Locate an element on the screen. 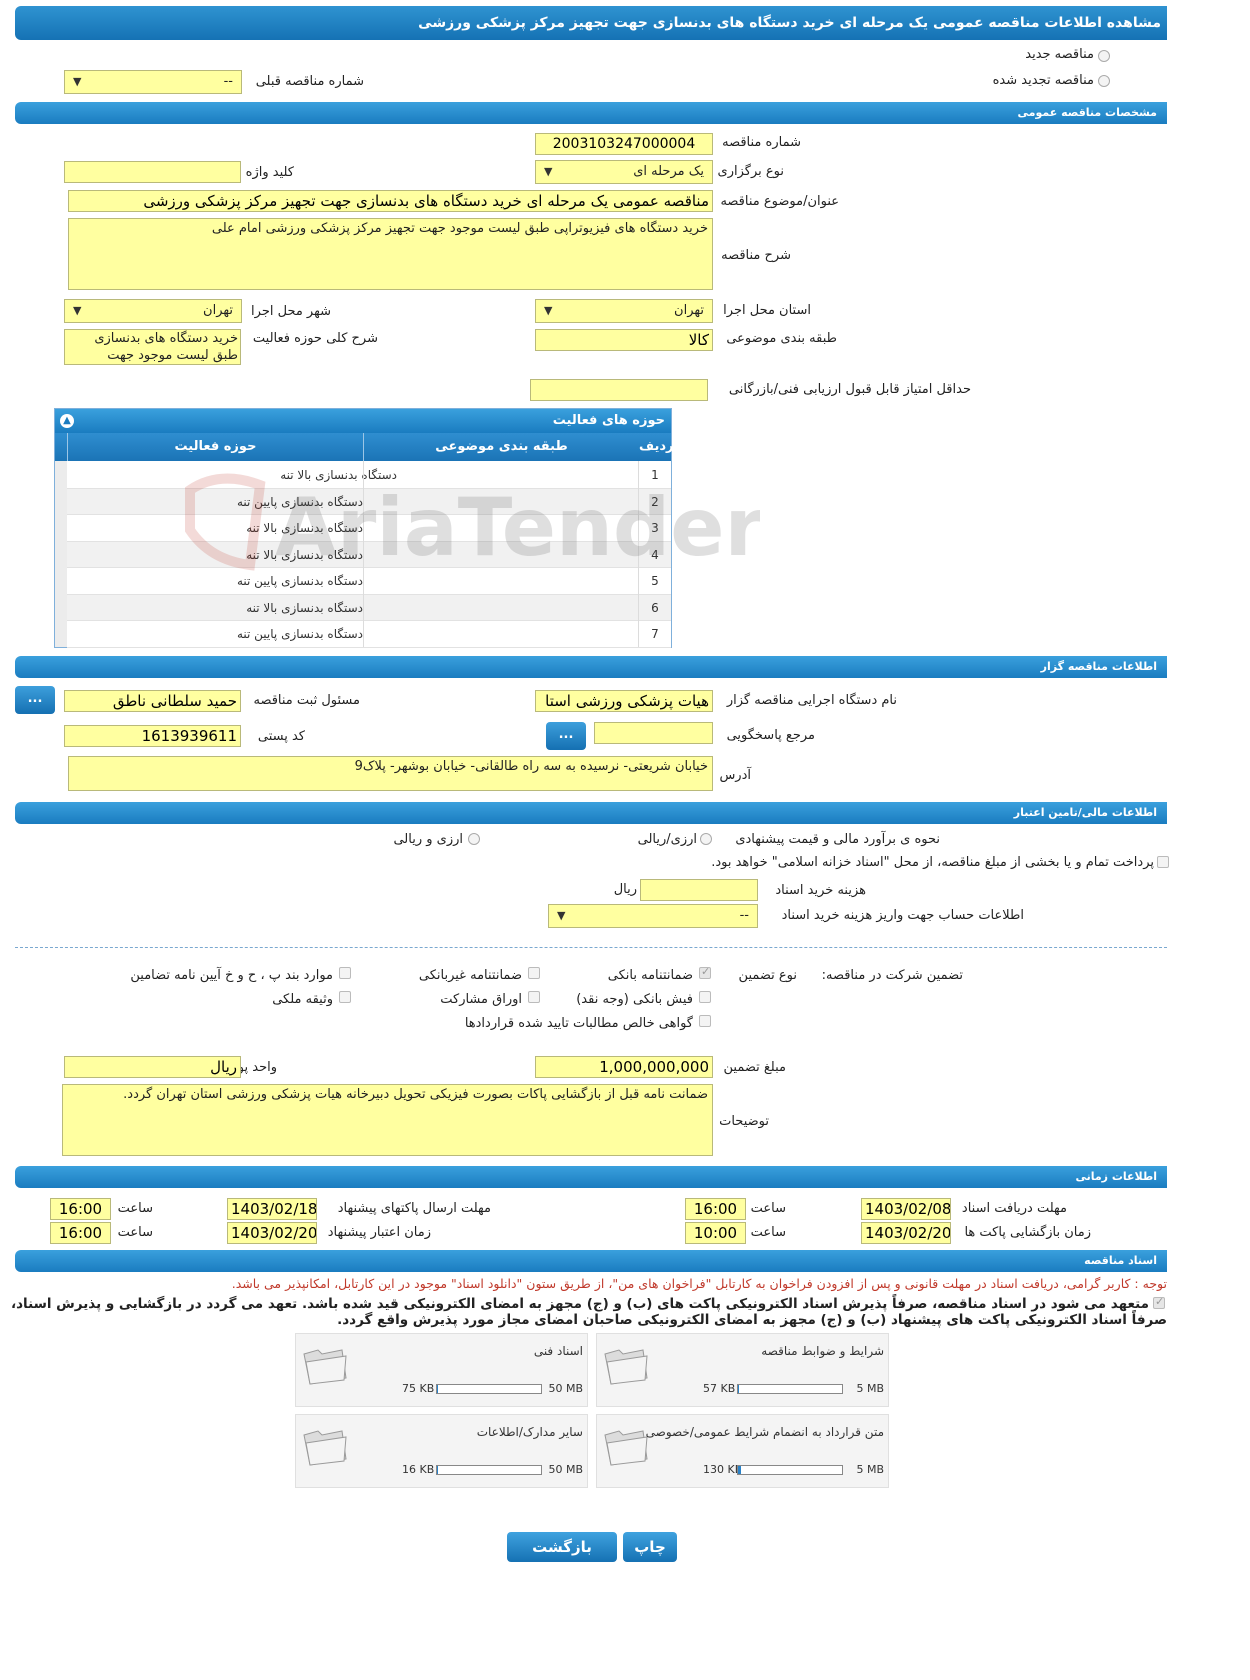 This screenshot has width=1250, height=1680. keyword-field is located at coordinates (152, 172).